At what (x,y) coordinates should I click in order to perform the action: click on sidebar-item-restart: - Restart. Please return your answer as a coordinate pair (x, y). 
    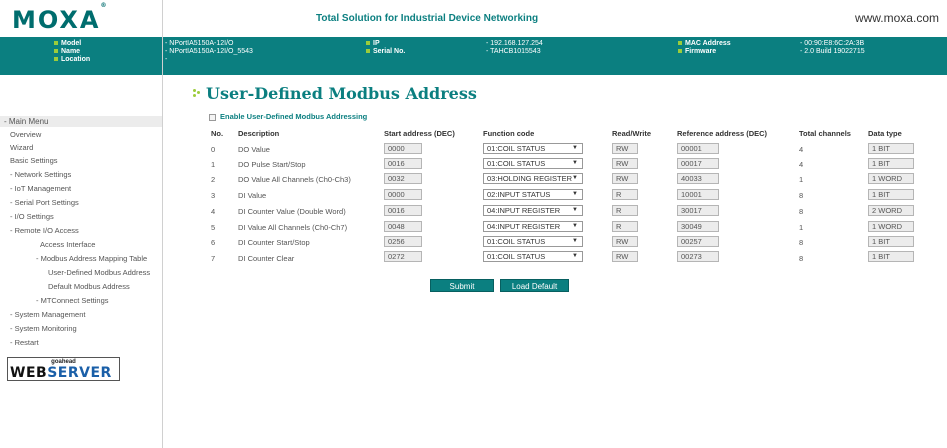
    Looking at the image, I should click on (24, 342).